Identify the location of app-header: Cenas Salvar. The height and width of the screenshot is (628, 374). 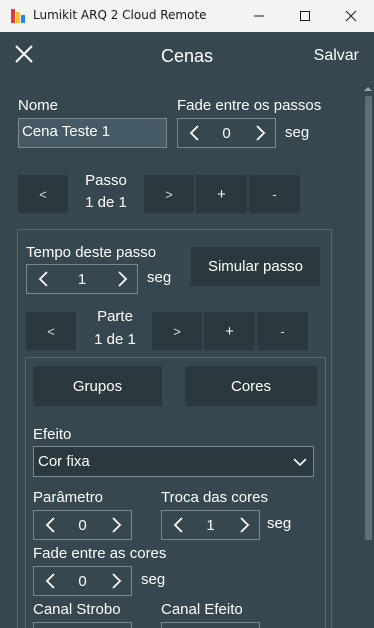
(187, 55).